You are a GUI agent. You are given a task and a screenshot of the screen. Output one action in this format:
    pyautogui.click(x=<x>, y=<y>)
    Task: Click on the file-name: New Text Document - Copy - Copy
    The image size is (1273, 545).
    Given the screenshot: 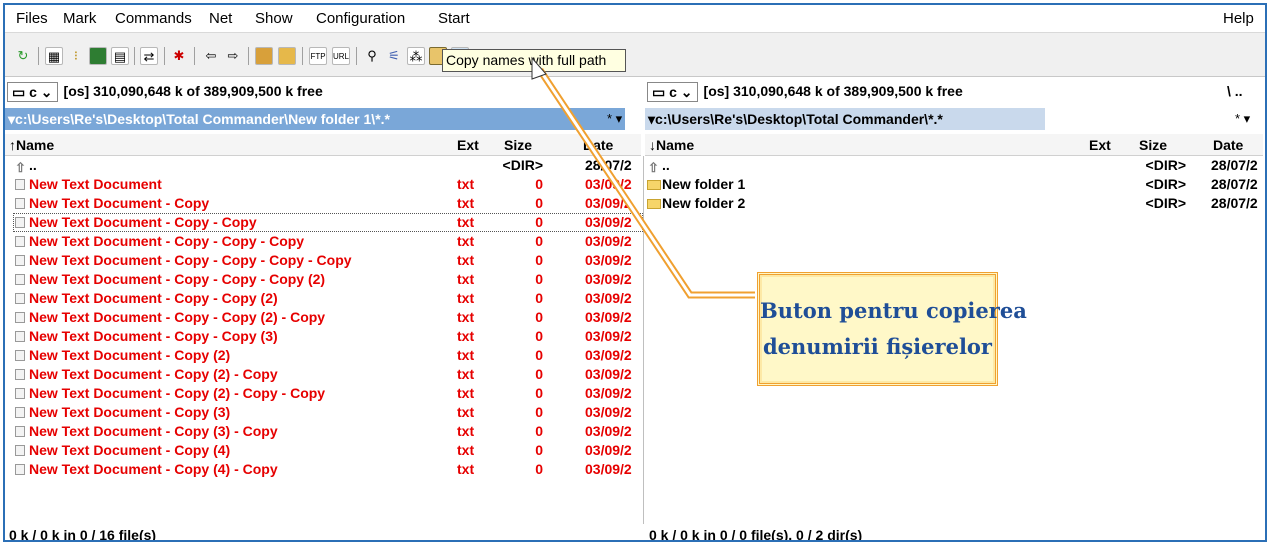 What is the action you would take?
    pyautogui.click(x=143, y=222)
    